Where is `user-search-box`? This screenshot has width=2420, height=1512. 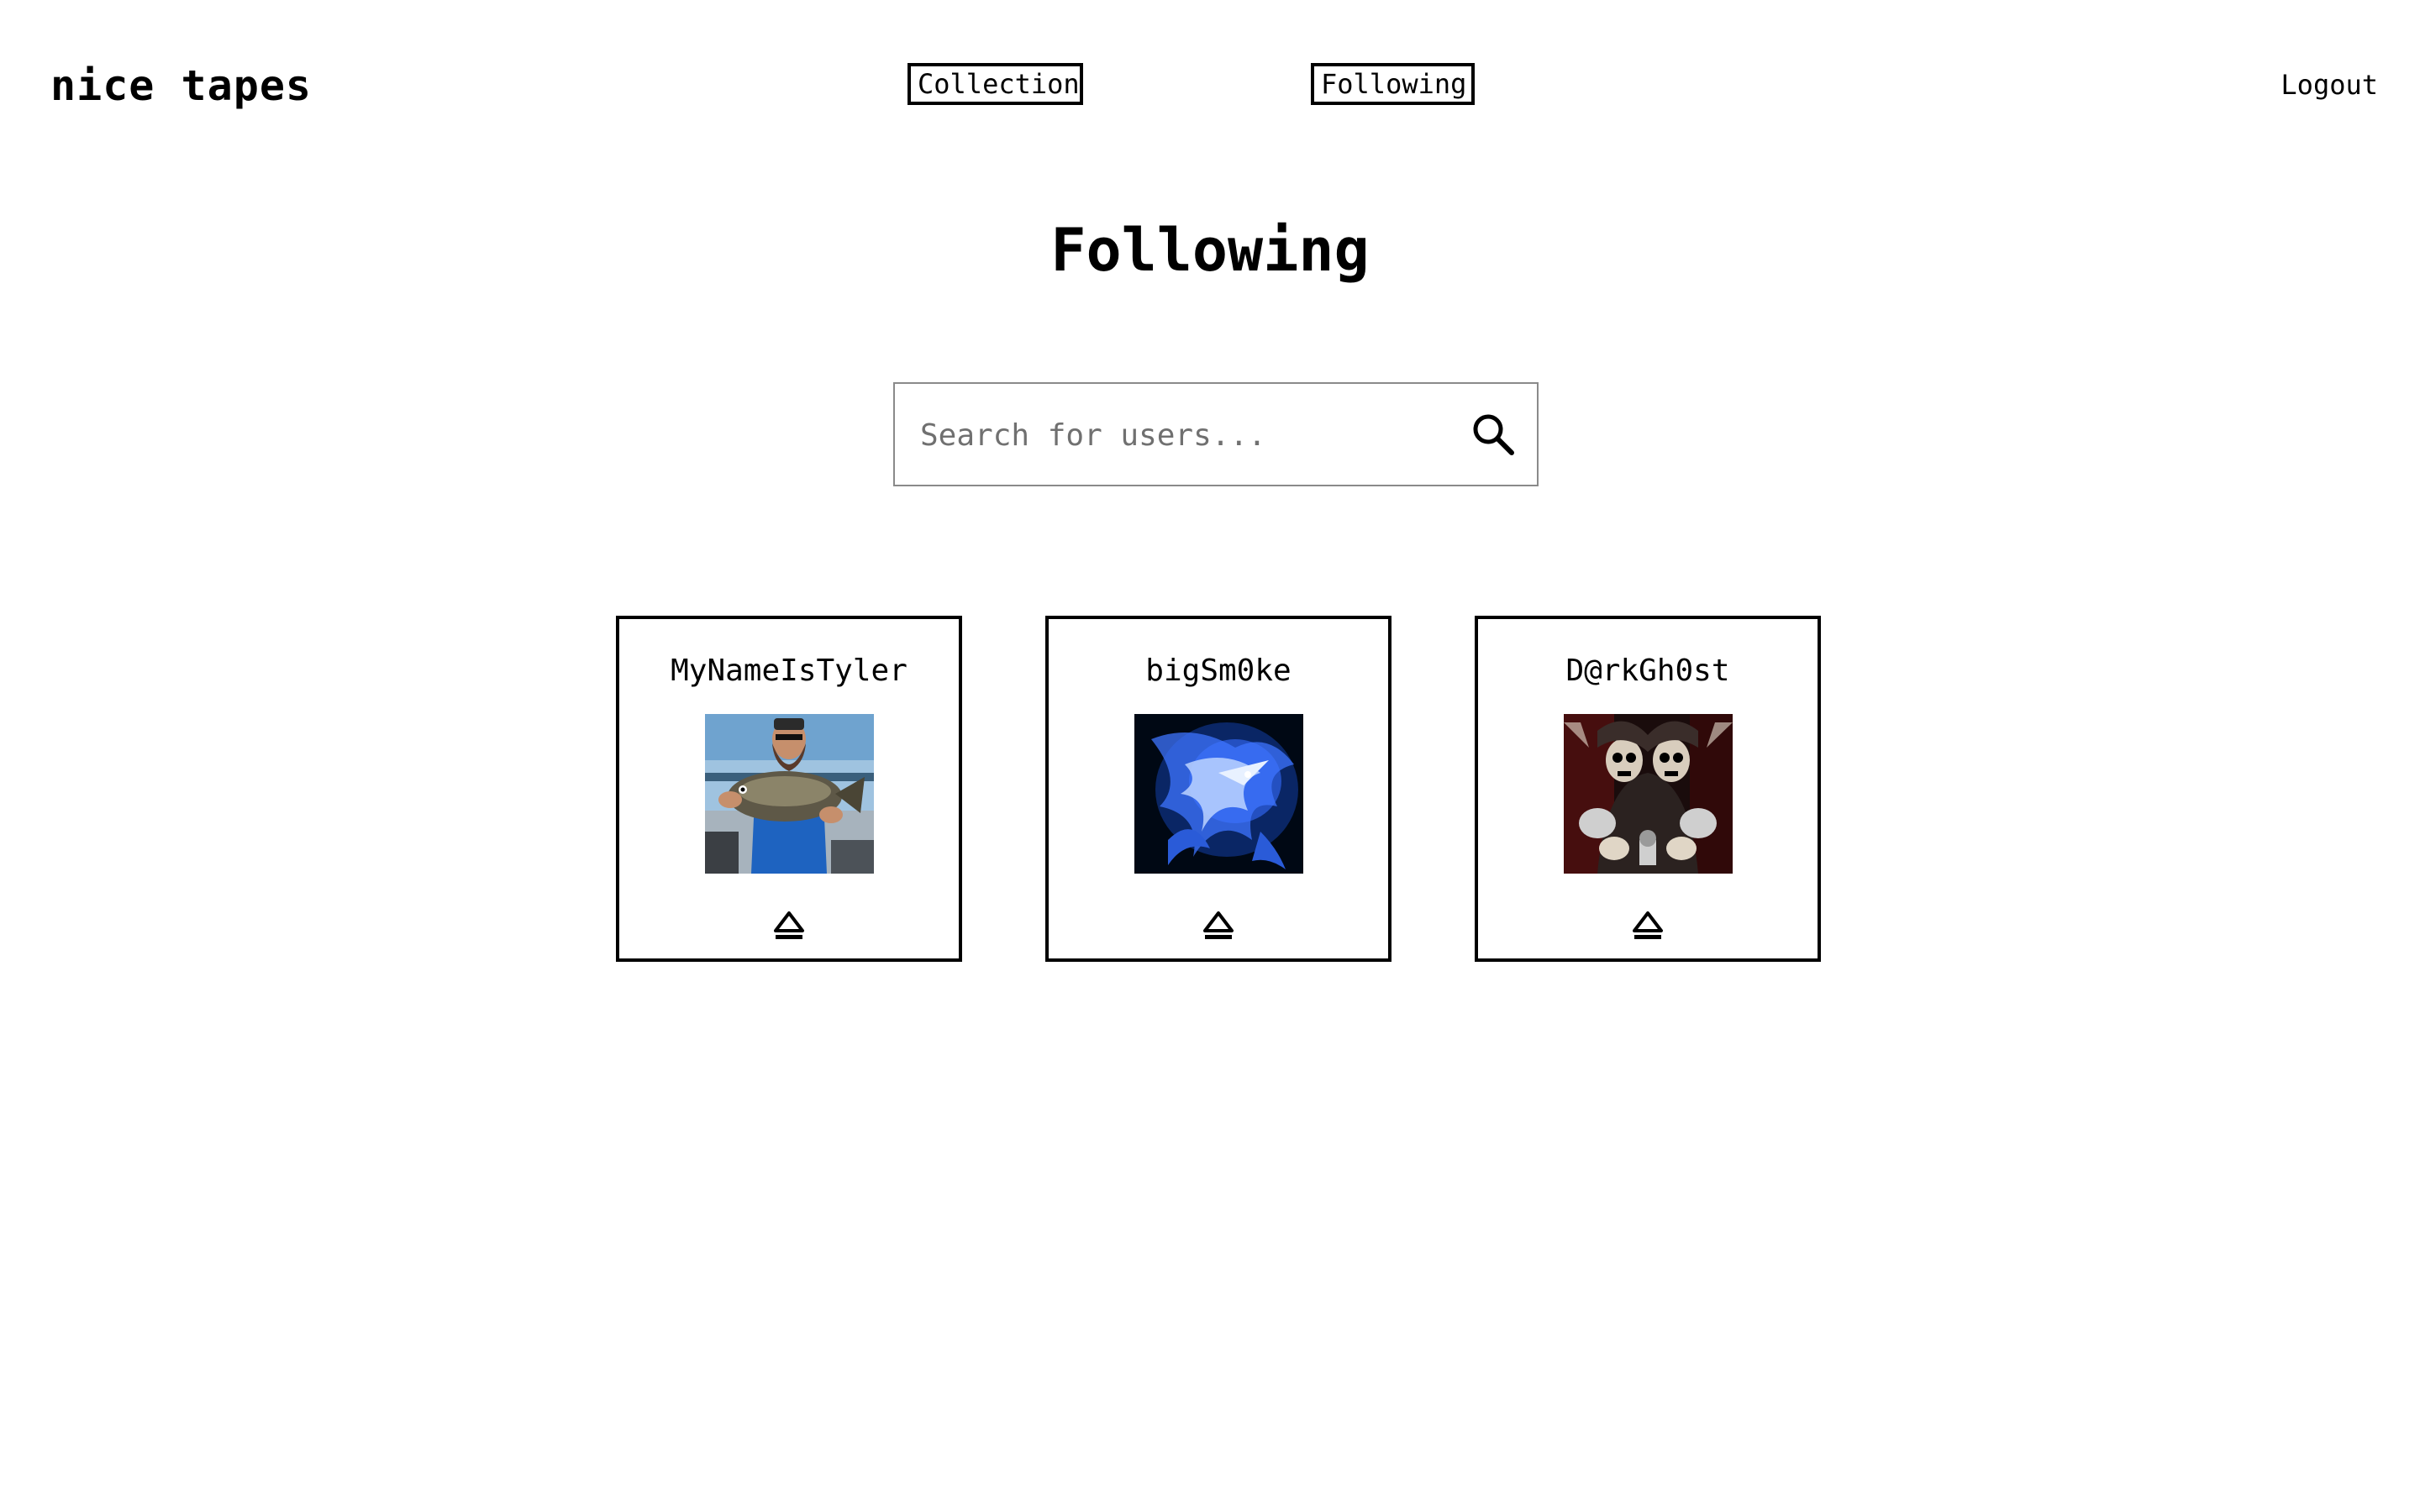 user-search-box is located at coordinates (1216, 434).